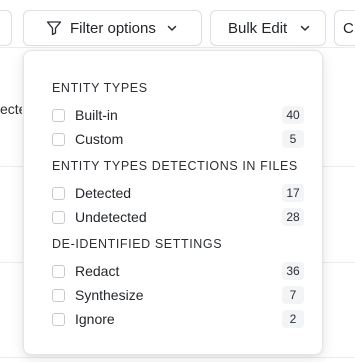 The image size is (355, 362). What do you see at coordinates (109, 295) in the screenshot?
I see `option-label: Synthesize` at bounding box center [109, 295].